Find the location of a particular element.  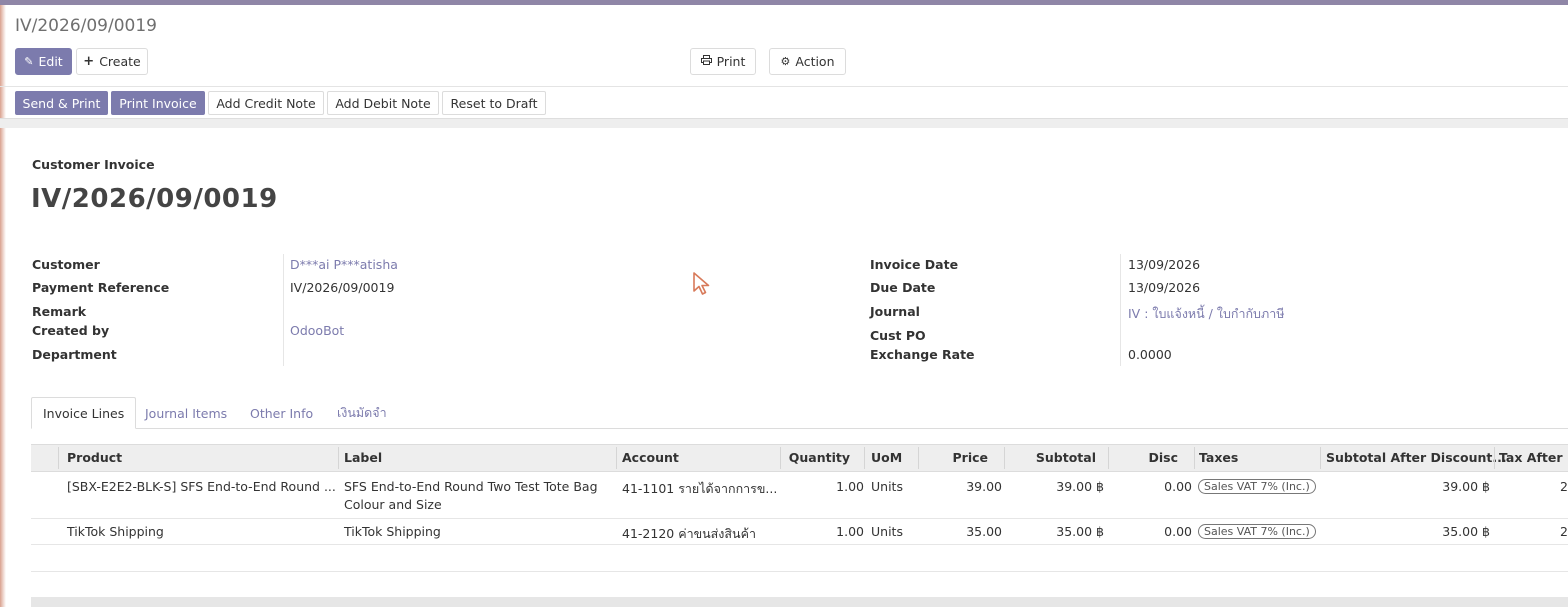

reset-to-draft-button: Reset to Draft is located at coordinates (494, 103).